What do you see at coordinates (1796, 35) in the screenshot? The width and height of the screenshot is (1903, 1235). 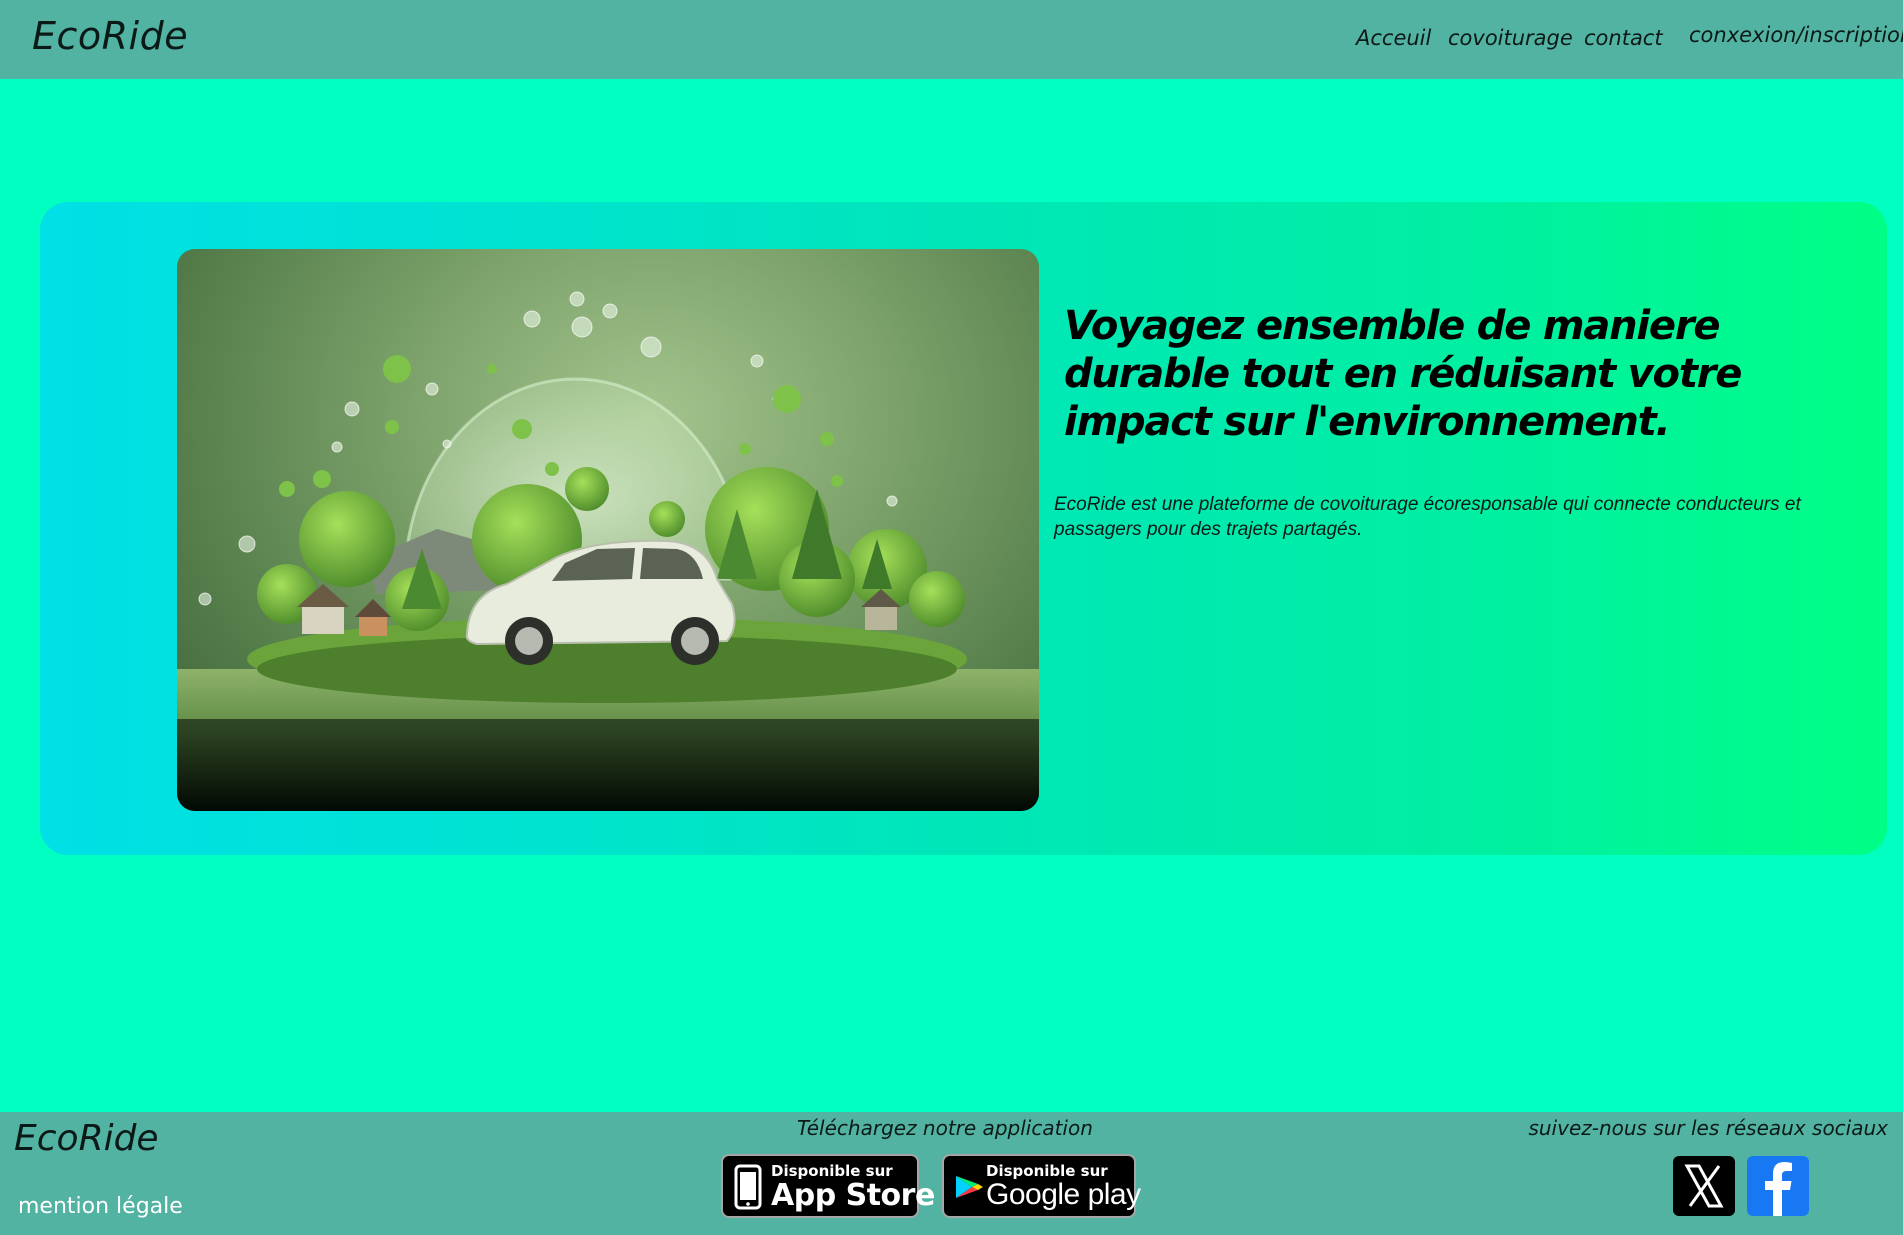 I see `nav-link-login-signup: conxexion/inscription` at bounding box center [1796, 35].